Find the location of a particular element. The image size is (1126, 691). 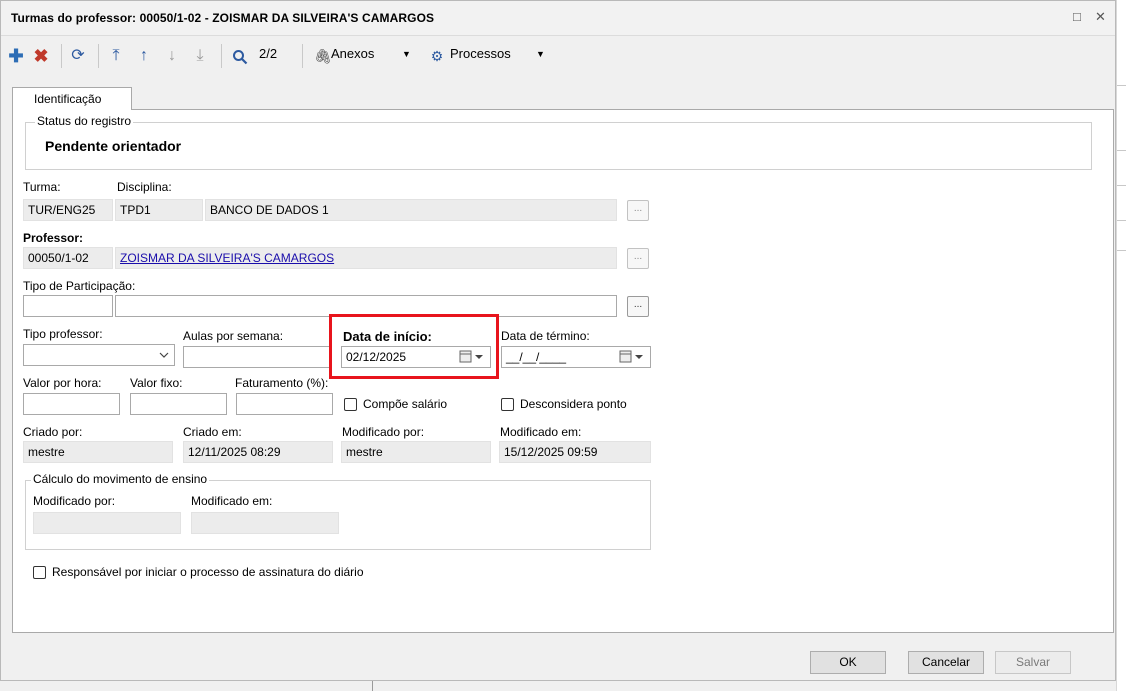

maximize-button: □ is located at coordinates (1077, 16).